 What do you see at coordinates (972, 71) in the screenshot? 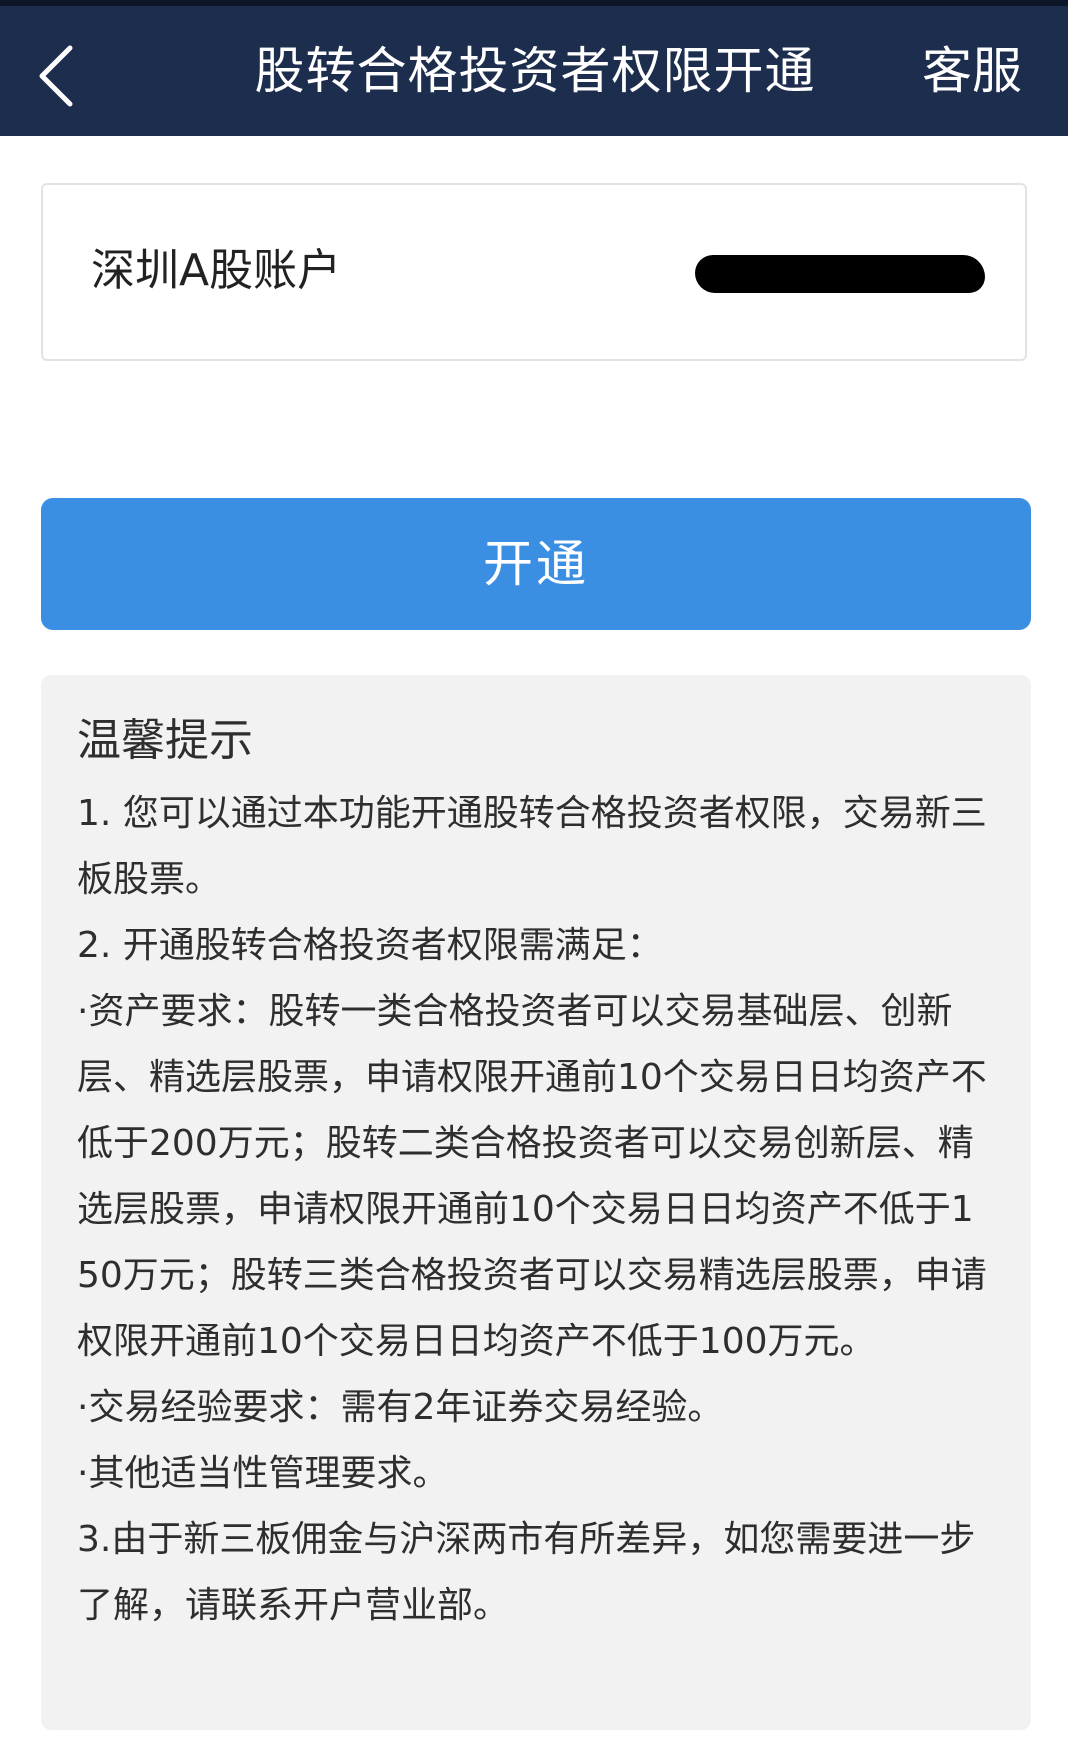
I see `customer-service-button: 客服` at bounding box center [972, 71].